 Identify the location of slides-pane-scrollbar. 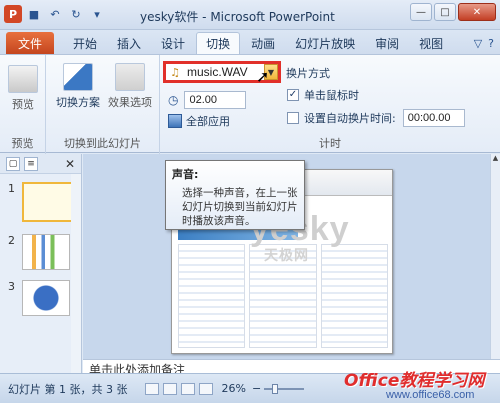
(76, 273).